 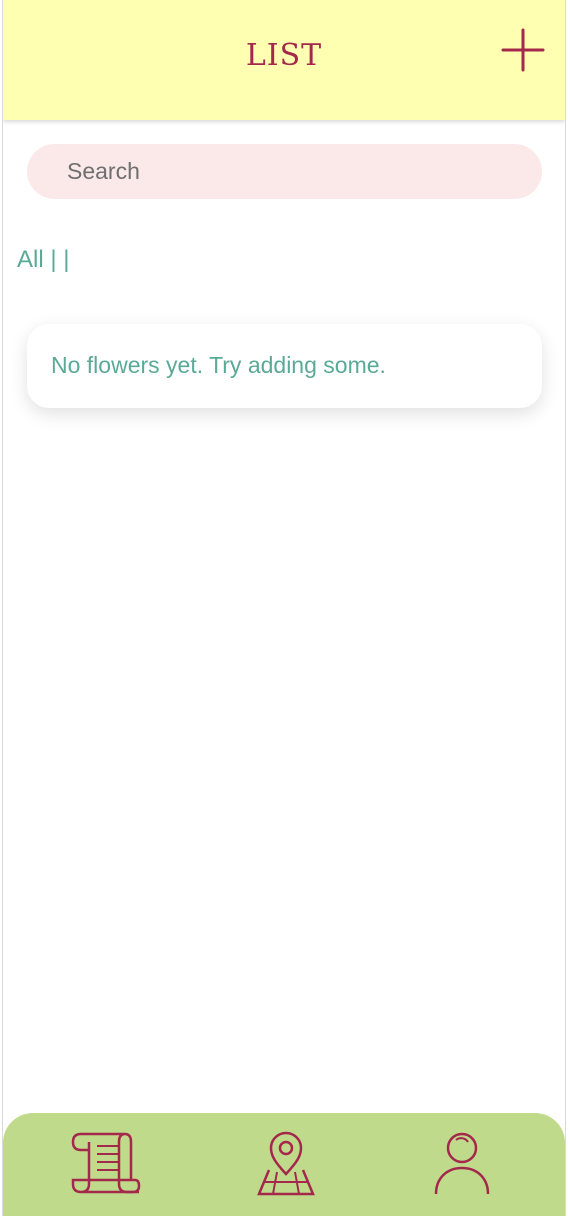 What do you see at coordinates (43, 260) in the screenshot?
I see `filter-bar: All | |` at bounding box center [43, 260].